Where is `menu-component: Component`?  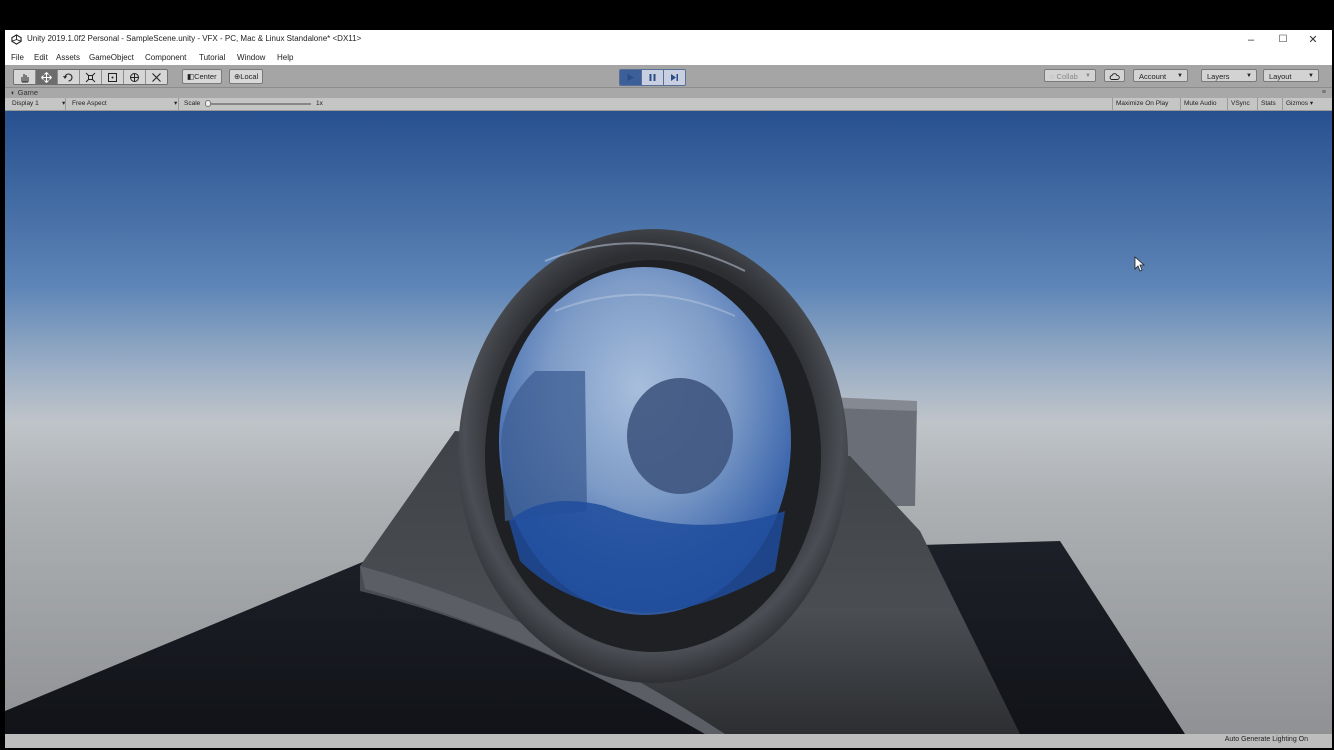 menu-component: Component is located at coordinates (165, 57).